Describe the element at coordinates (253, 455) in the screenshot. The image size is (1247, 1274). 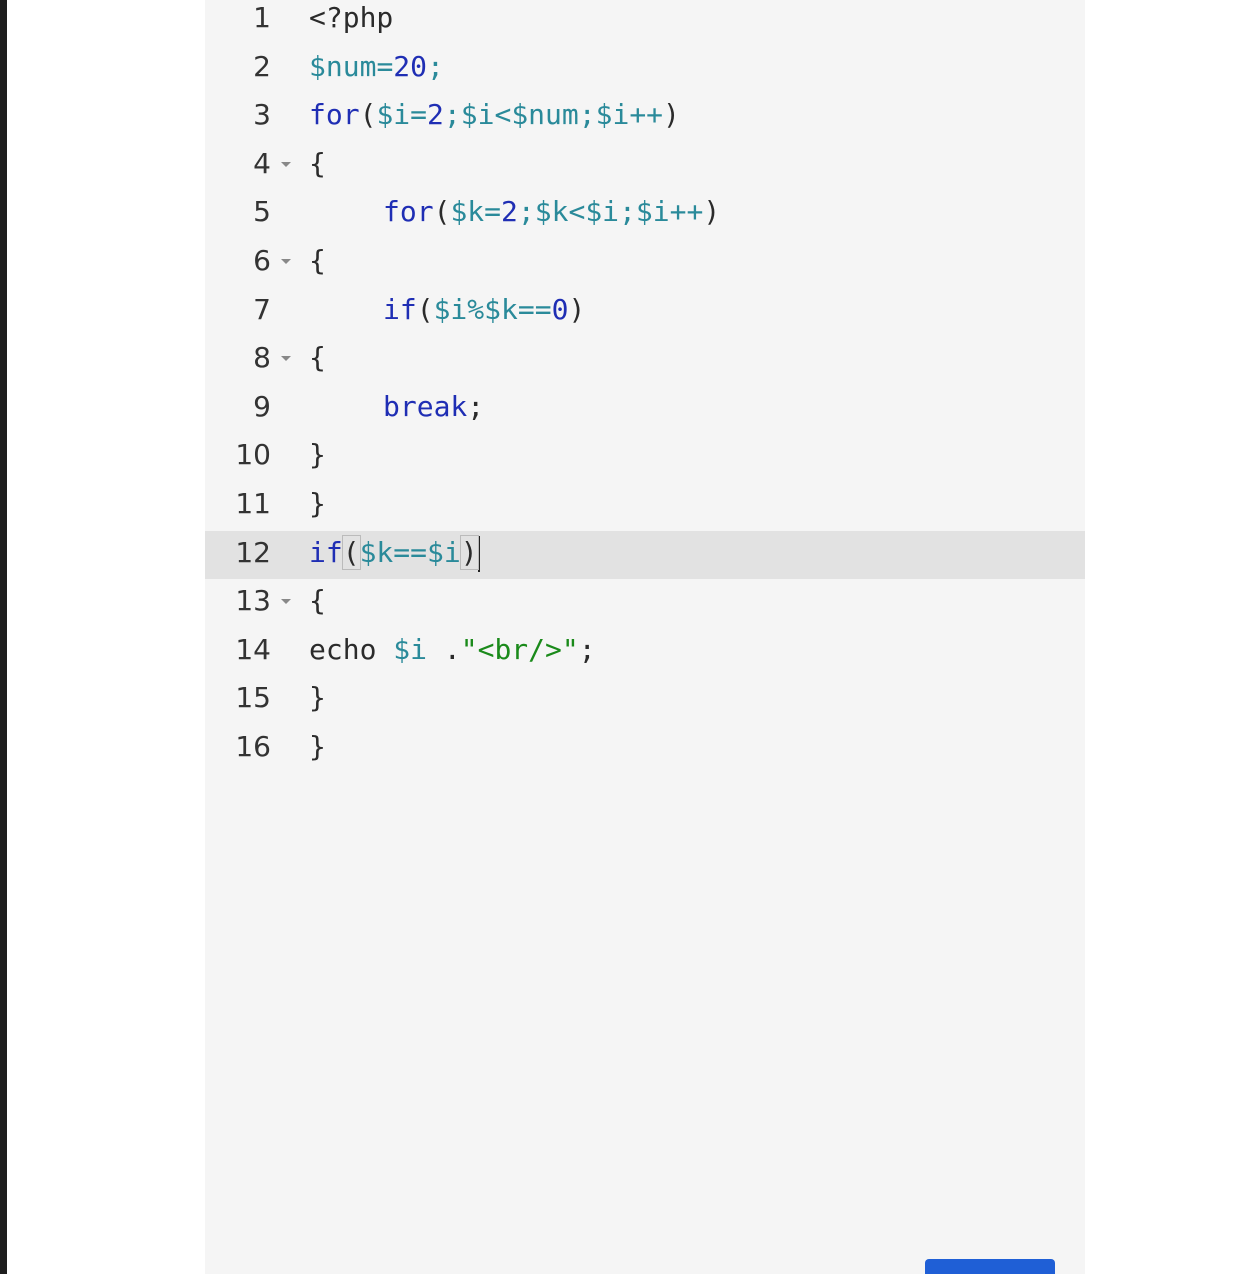
I see `line-number: 10` at that location.